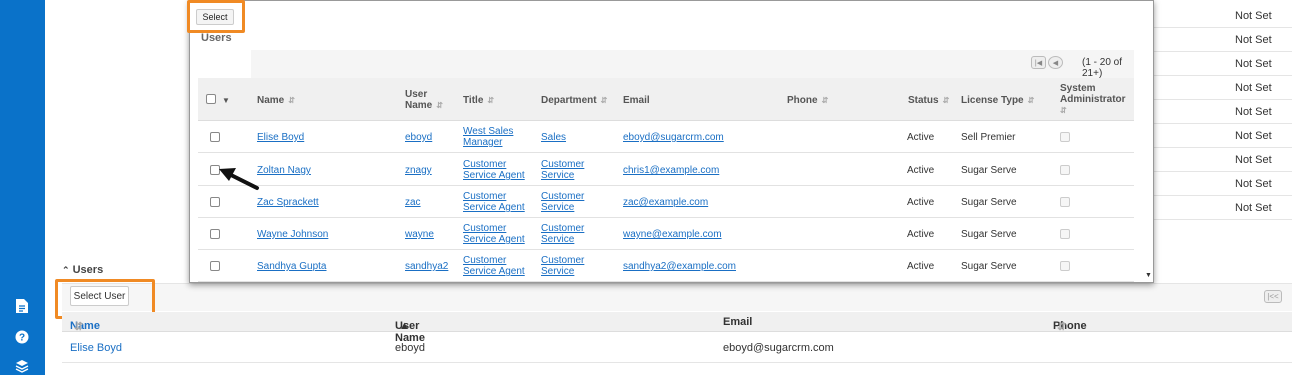  Describe the element at coordinates (1273, 296) in the screenshot. I see `first-page-button: |<<` at that location.